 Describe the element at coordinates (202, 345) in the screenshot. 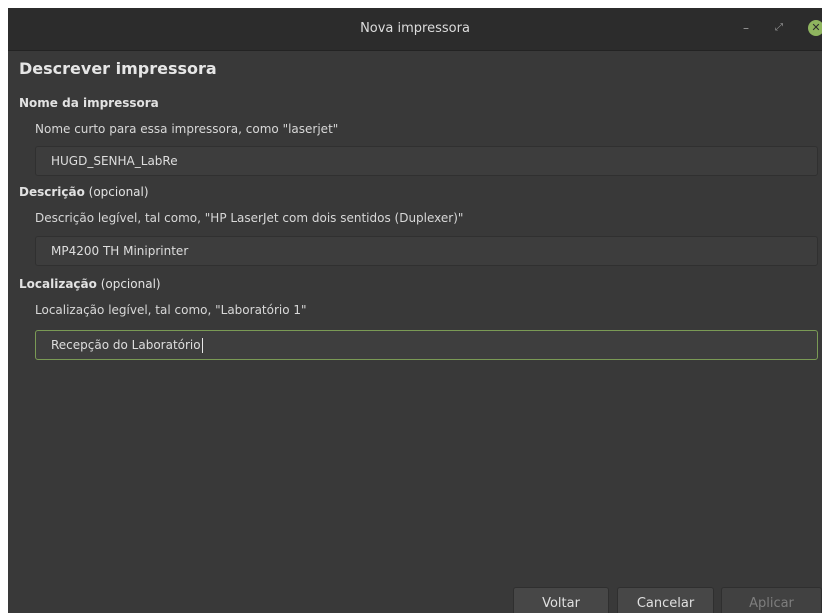

I see `text-caret` at that location.